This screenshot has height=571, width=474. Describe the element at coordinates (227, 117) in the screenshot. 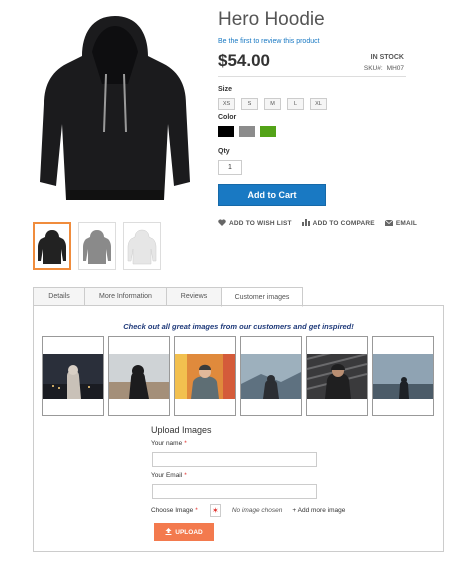

I see `color-label: Color` at that location.